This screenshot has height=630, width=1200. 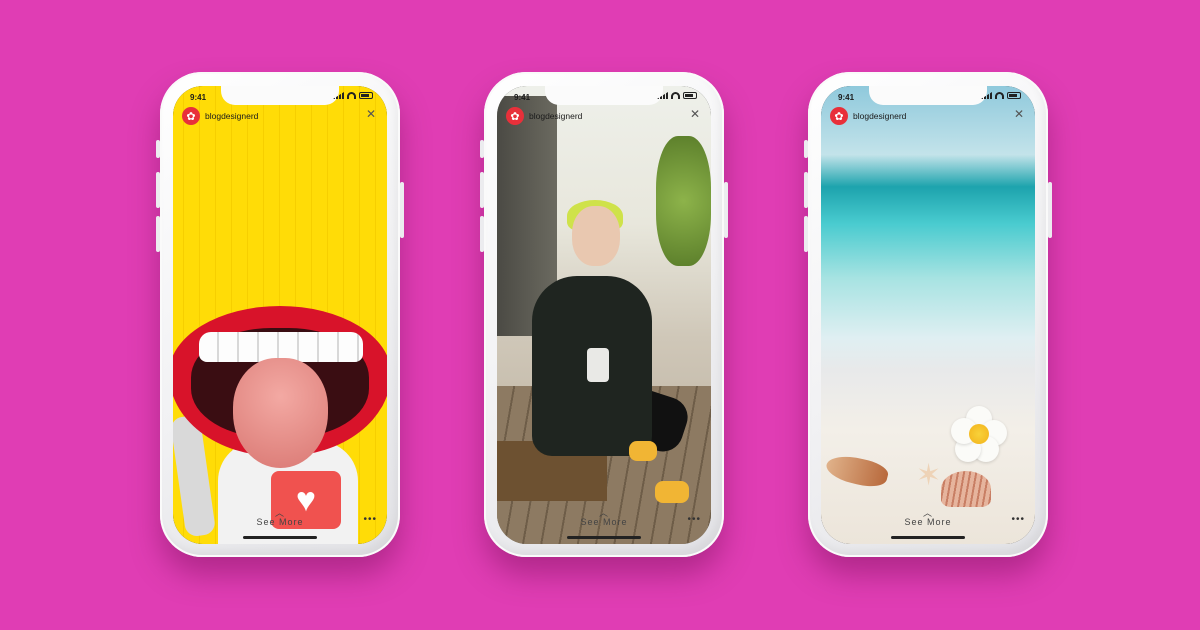 What do you see at coordinates (966, 489) in the screenshot?
I see `scallop-shell` at bounding box center [966, 489].